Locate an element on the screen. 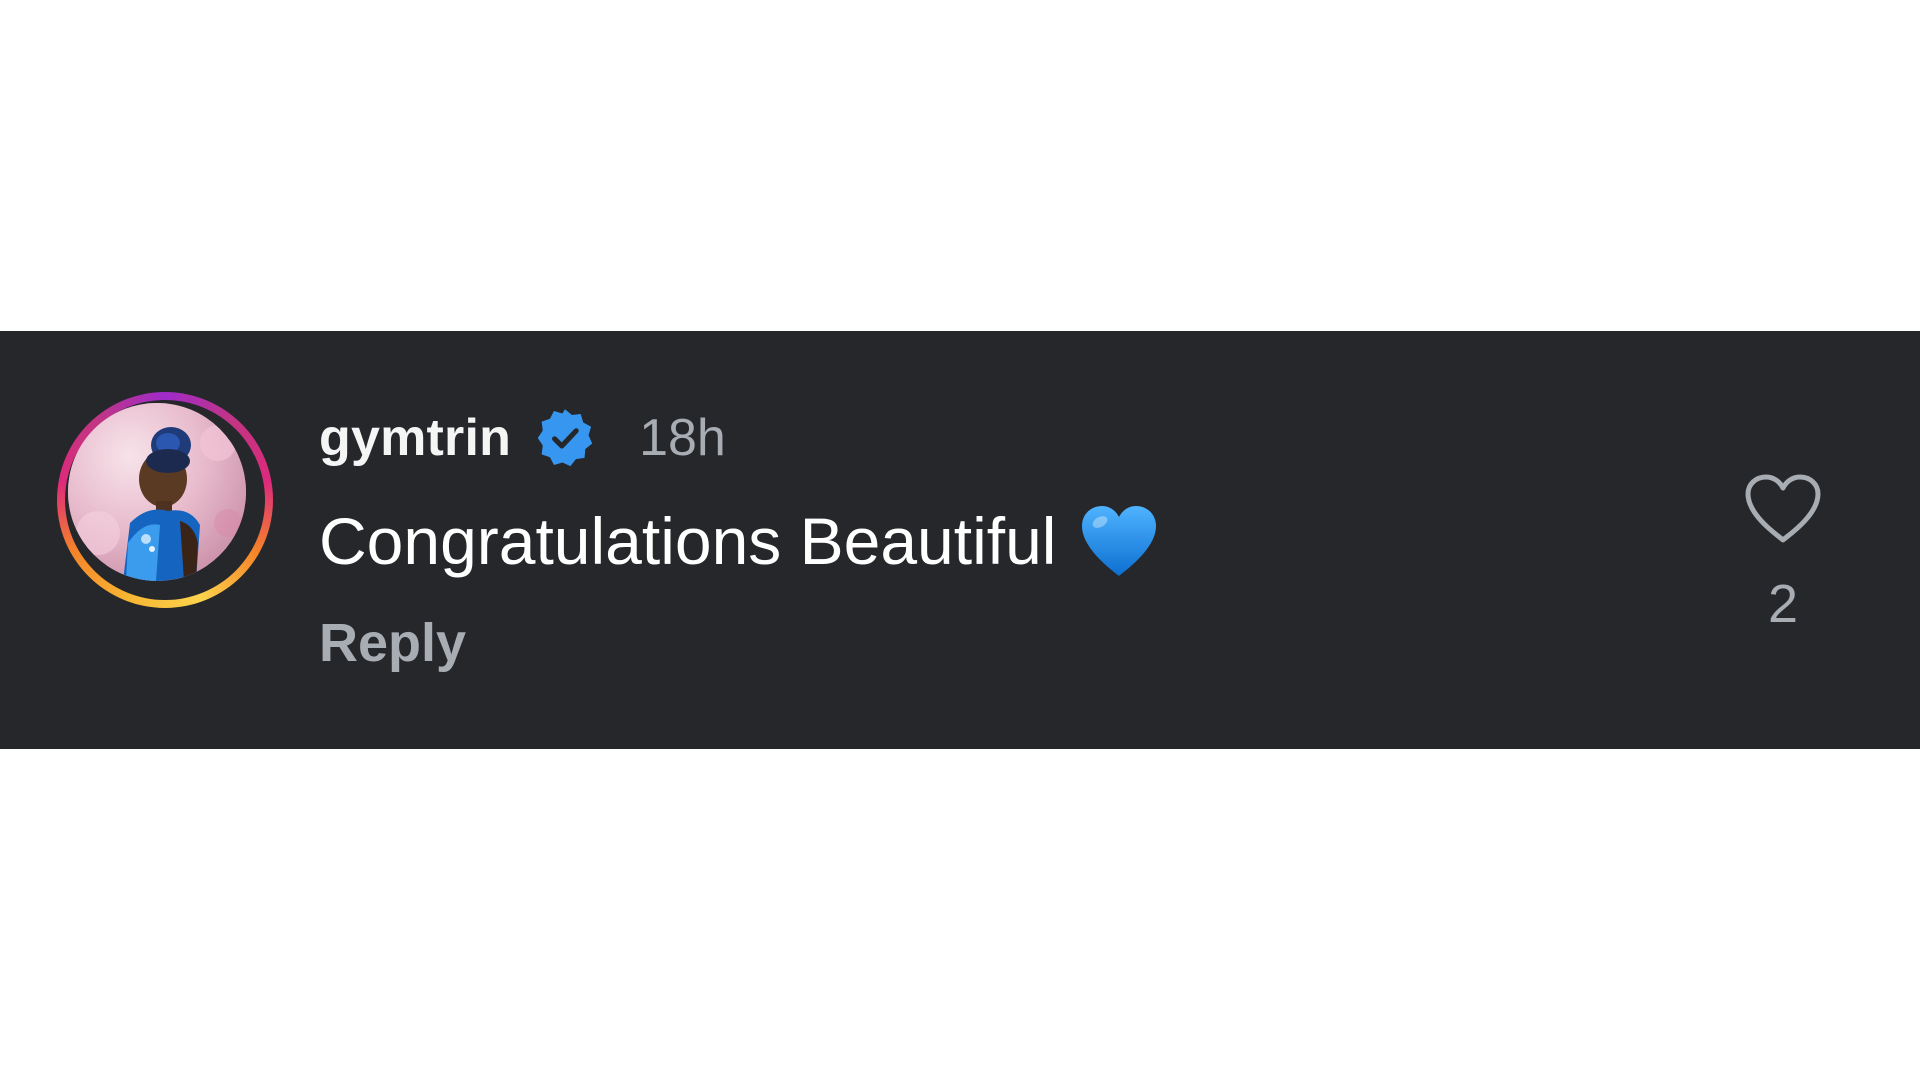  avatar is located at coordinates (157, 492).